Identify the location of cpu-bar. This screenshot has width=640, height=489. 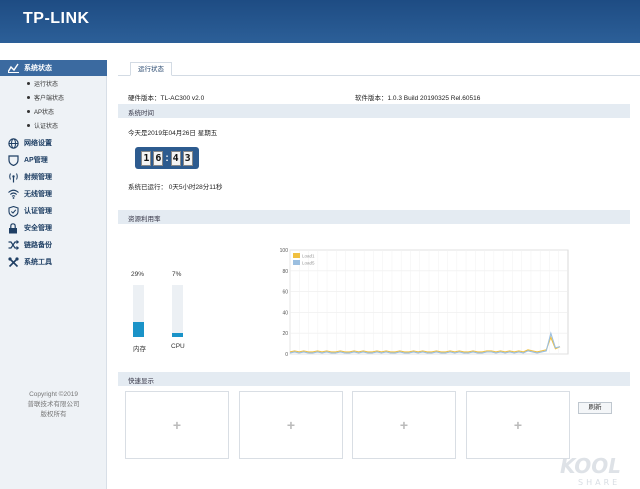
(177, 311).